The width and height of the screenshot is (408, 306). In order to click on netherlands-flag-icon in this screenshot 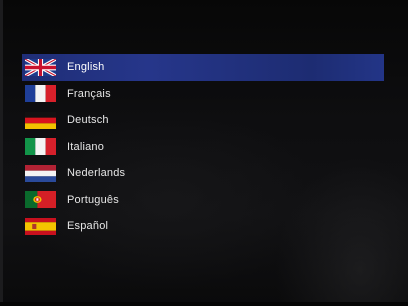, I will do `click(40, 173)`.